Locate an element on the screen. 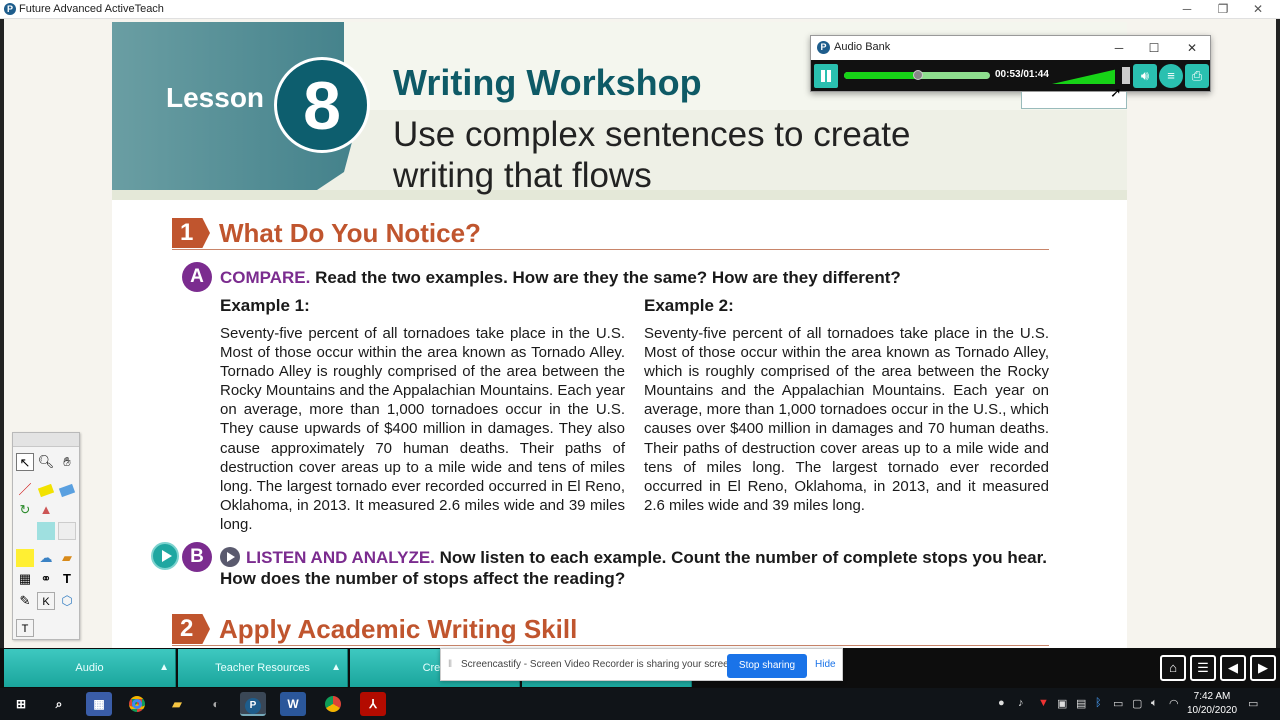 Image resolution: width=1280 pixels, height=720 pixels. edit-icon: ✎ is located at coordinates (25, 601).